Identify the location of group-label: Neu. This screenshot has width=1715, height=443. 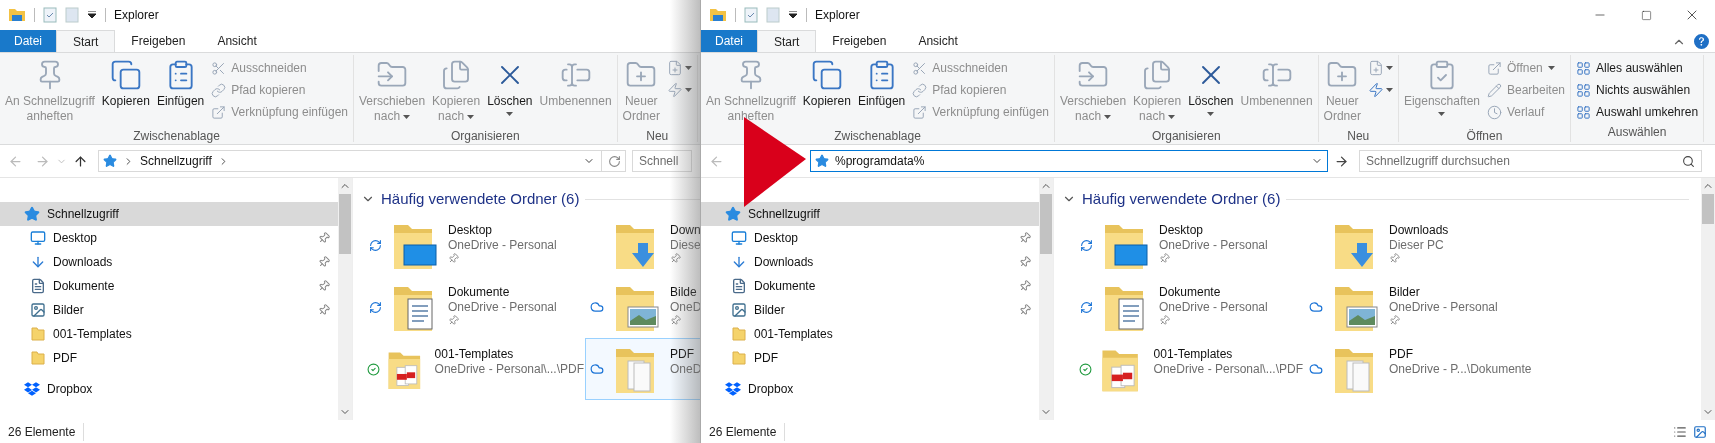
(1358, 136).